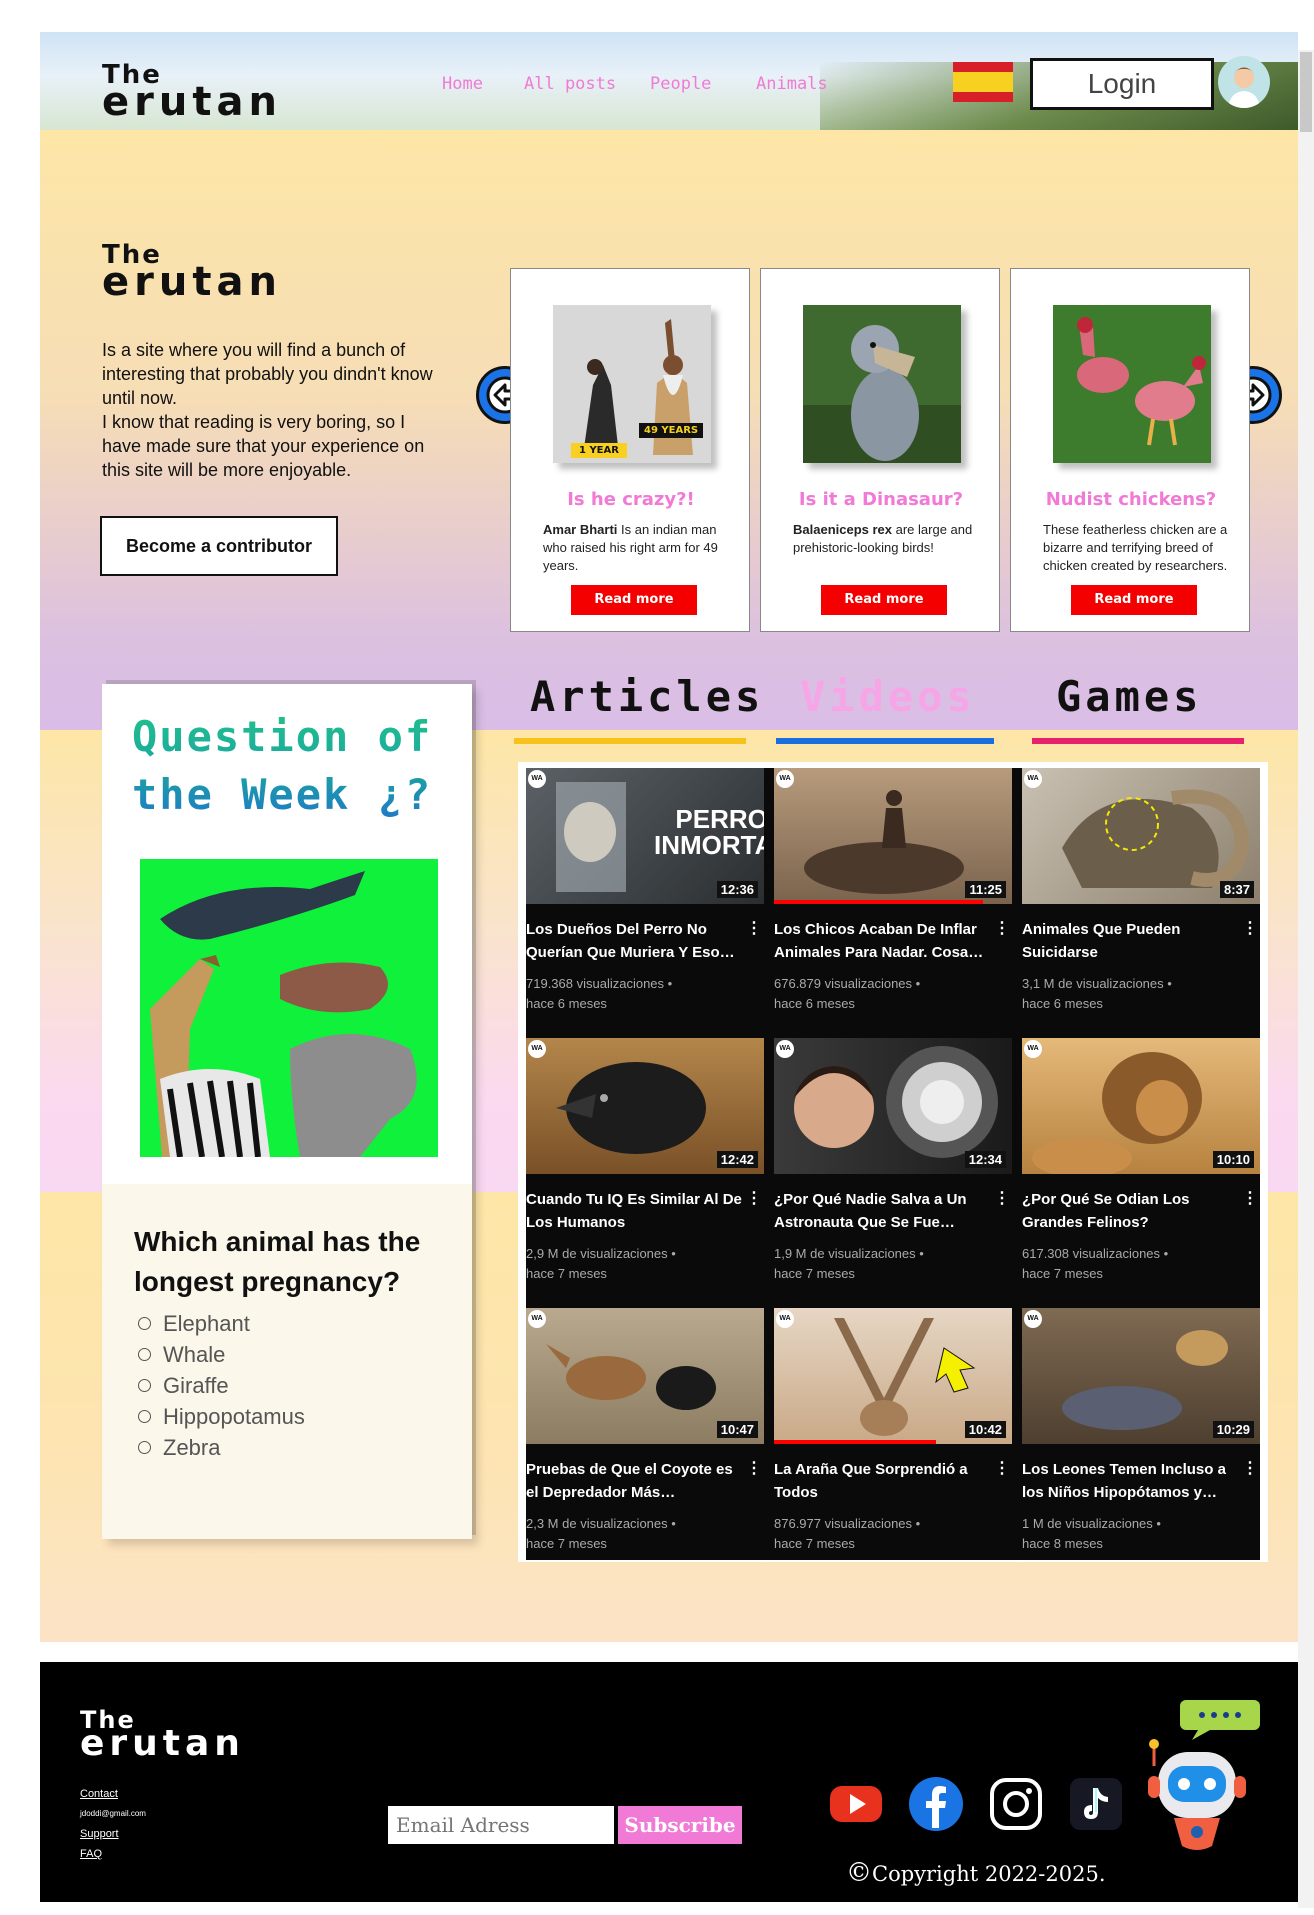  I want to click on video-views: 719.368 visualizaciones •, so click(599, 983).